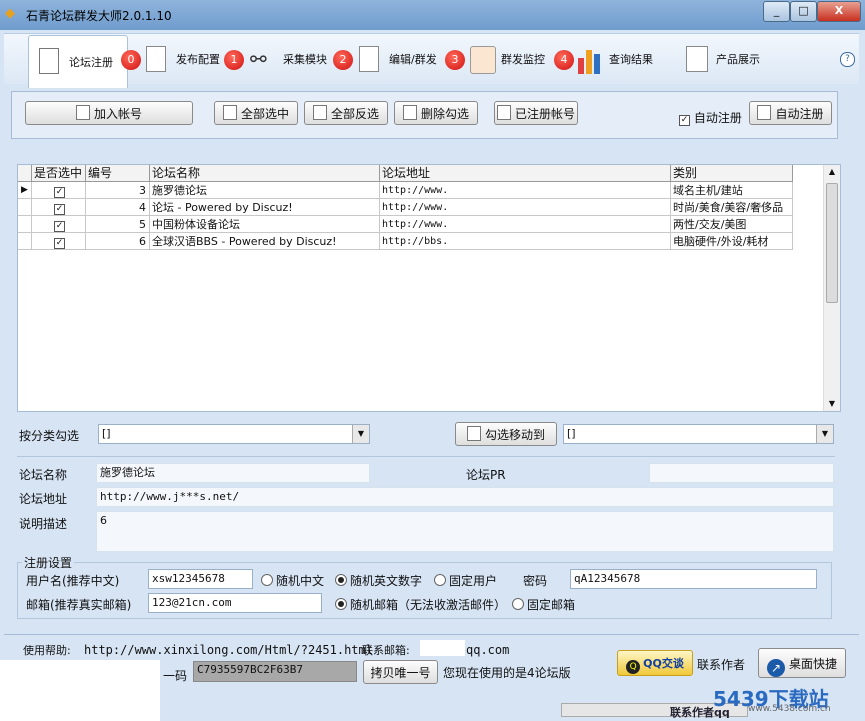 The image size is (865, 721). I want to click on radio-random-mail: 随机邮箱（无法收激活邮件）, so click(420, 604).